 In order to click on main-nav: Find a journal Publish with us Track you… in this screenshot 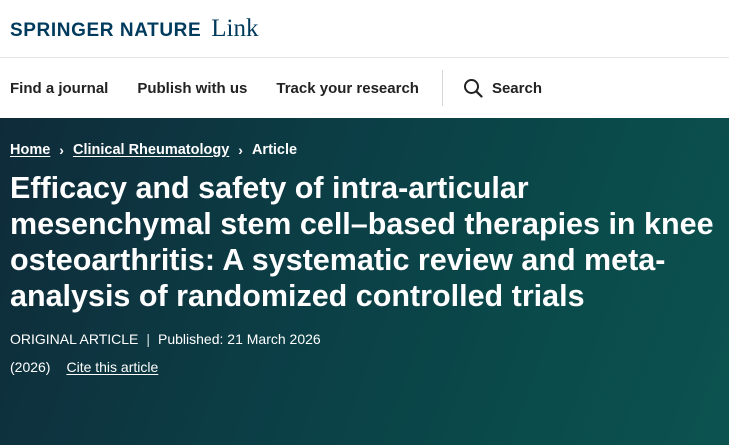, I will do `click(364, 88)`.